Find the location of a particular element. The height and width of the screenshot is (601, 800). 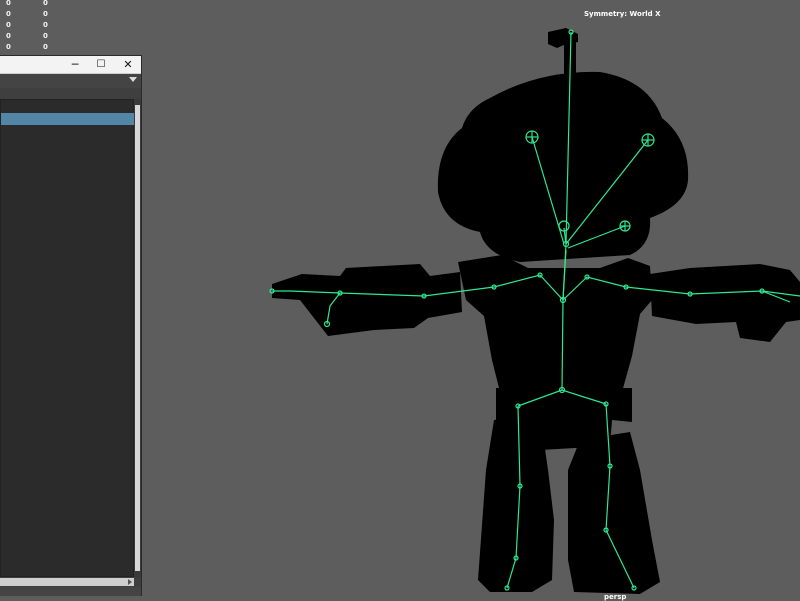

window-statusbar is located at coordinates (70, 591).